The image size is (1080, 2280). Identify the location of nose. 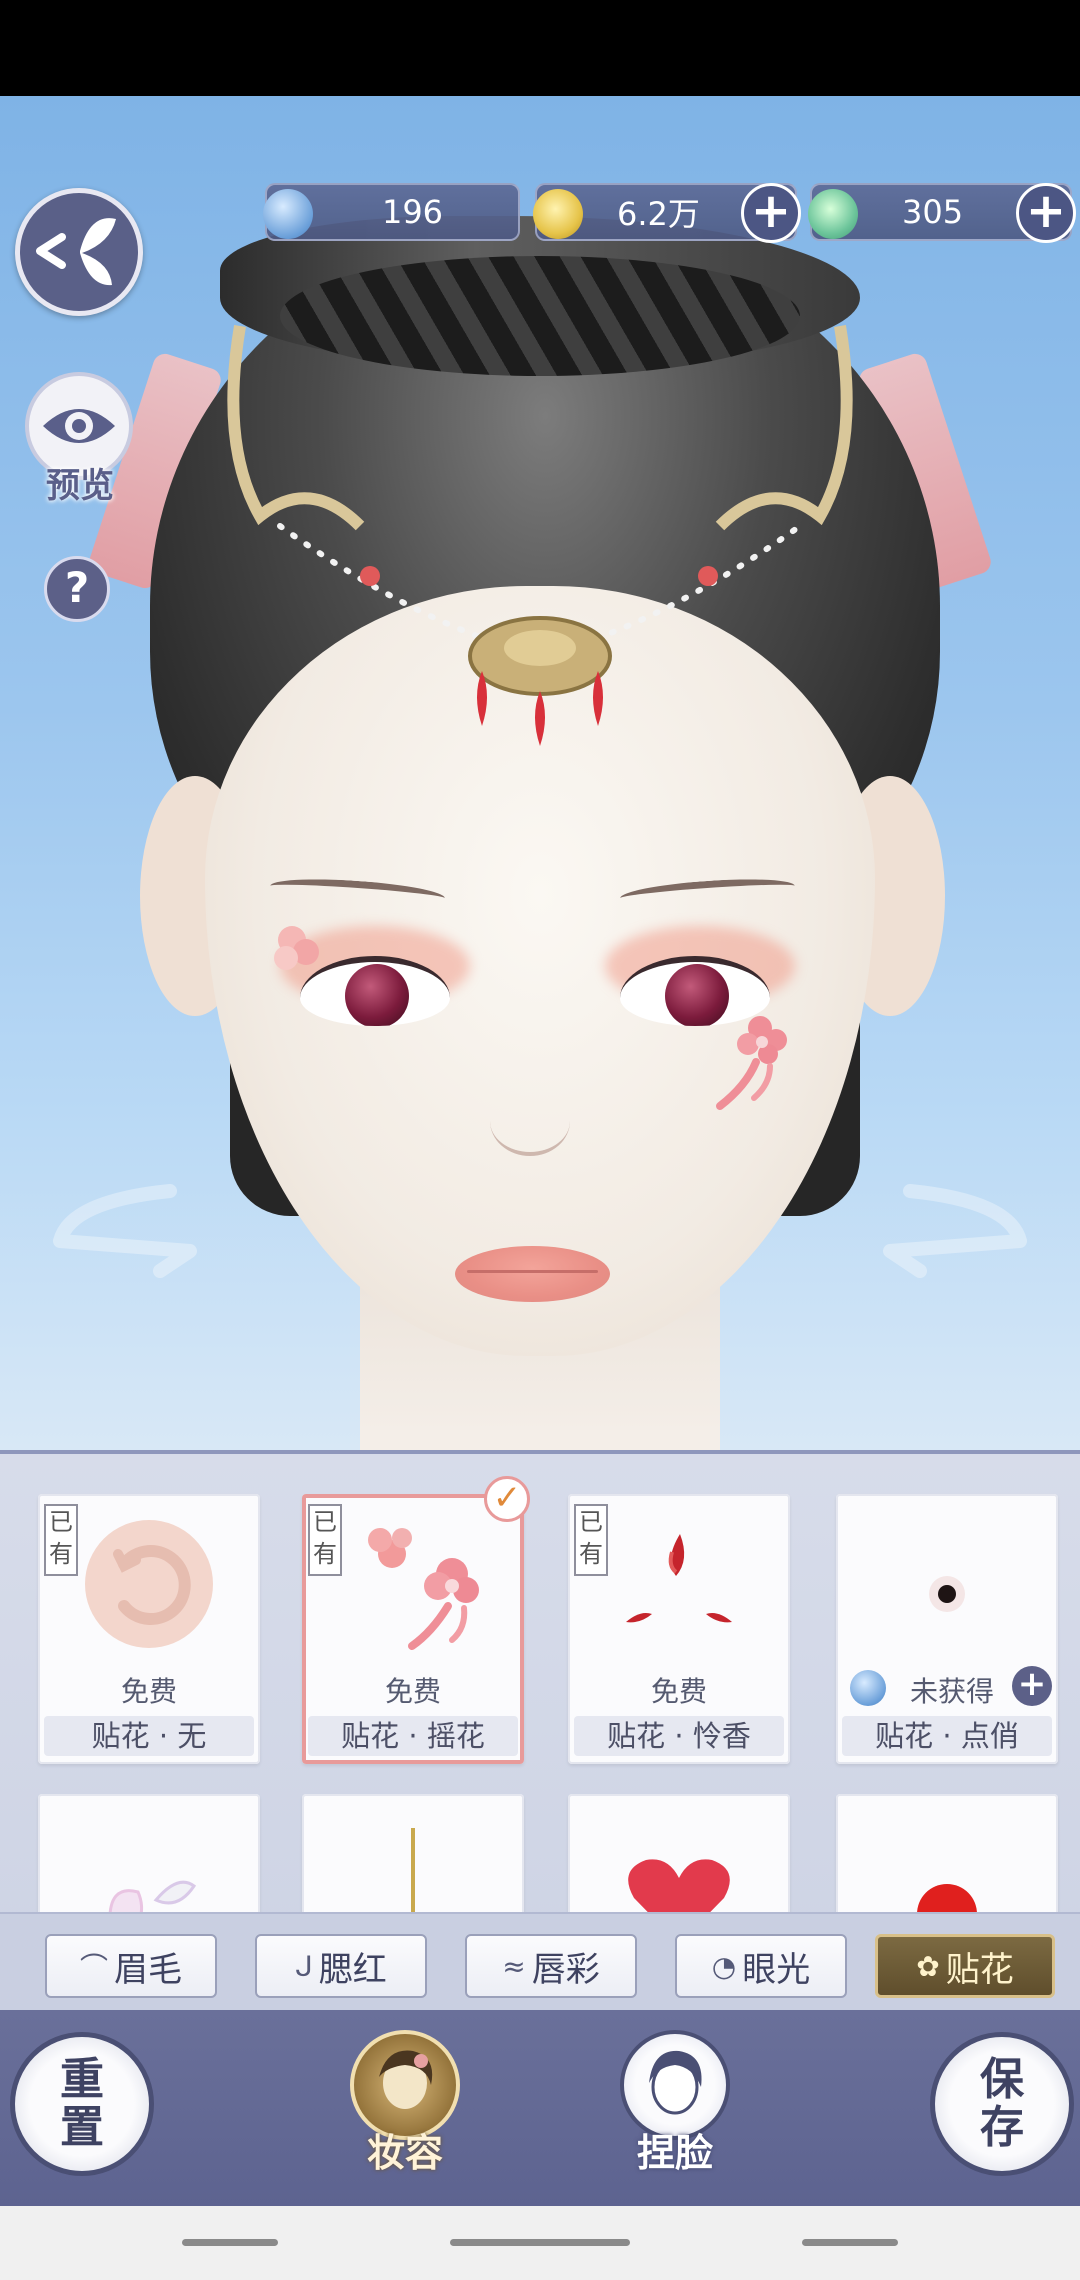
(530, 1121).